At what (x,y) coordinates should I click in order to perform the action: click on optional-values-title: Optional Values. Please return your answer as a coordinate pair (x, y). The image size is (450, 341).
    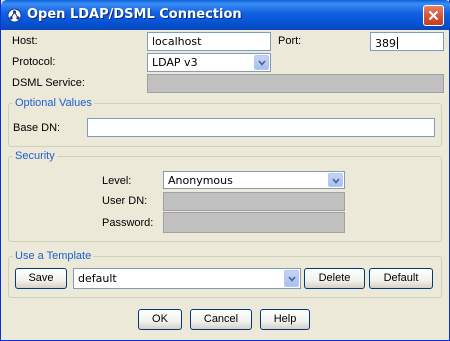
    Looking at the image, I should click on (53, 103).